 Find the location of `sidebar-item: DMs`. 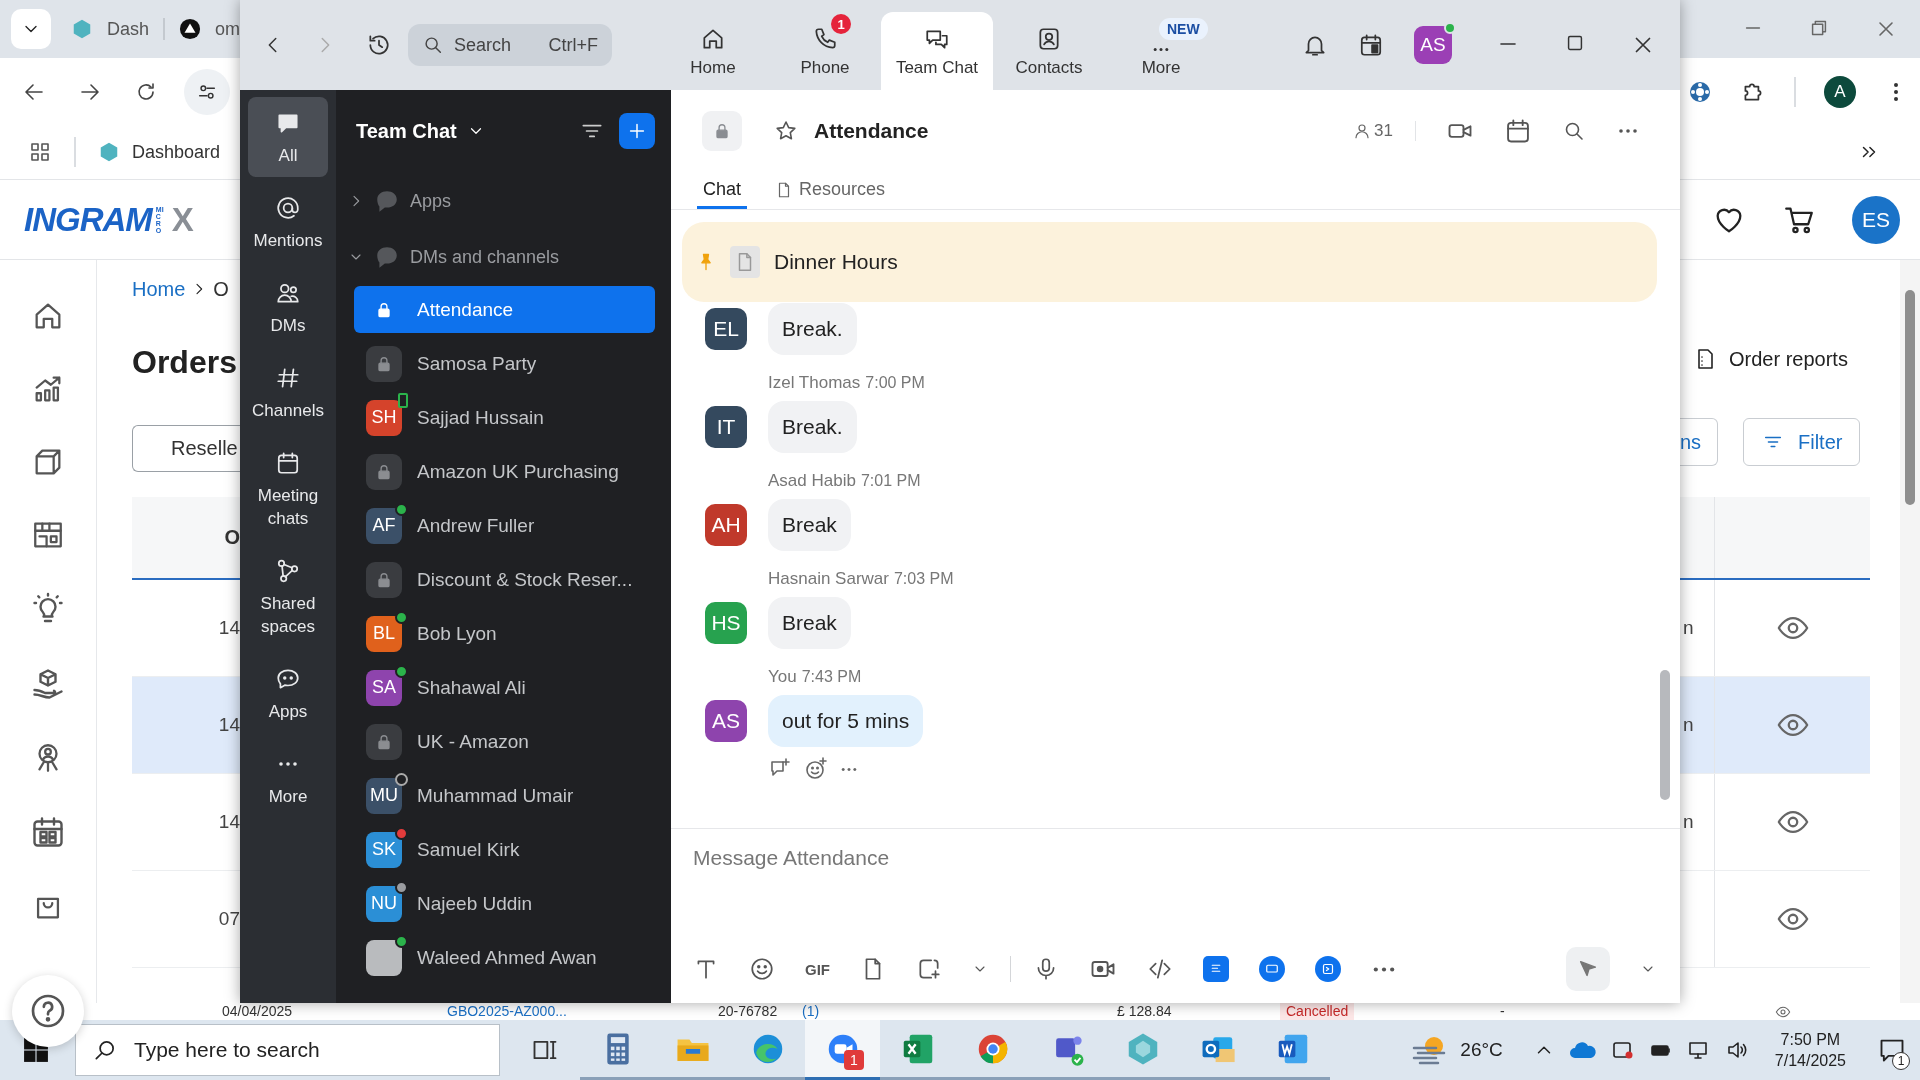

sidebar-item: DMs is located at coordinates (288, 307).